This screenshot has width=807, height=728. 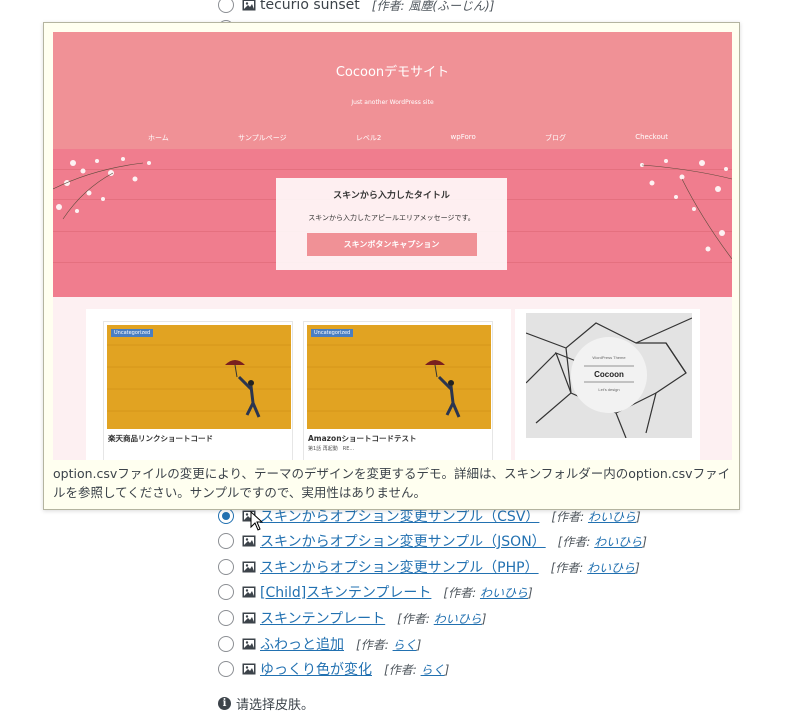 I want to click on skin-option-row: ゆっくり色が変化 [作者: らく], so click(x=333, y=669).